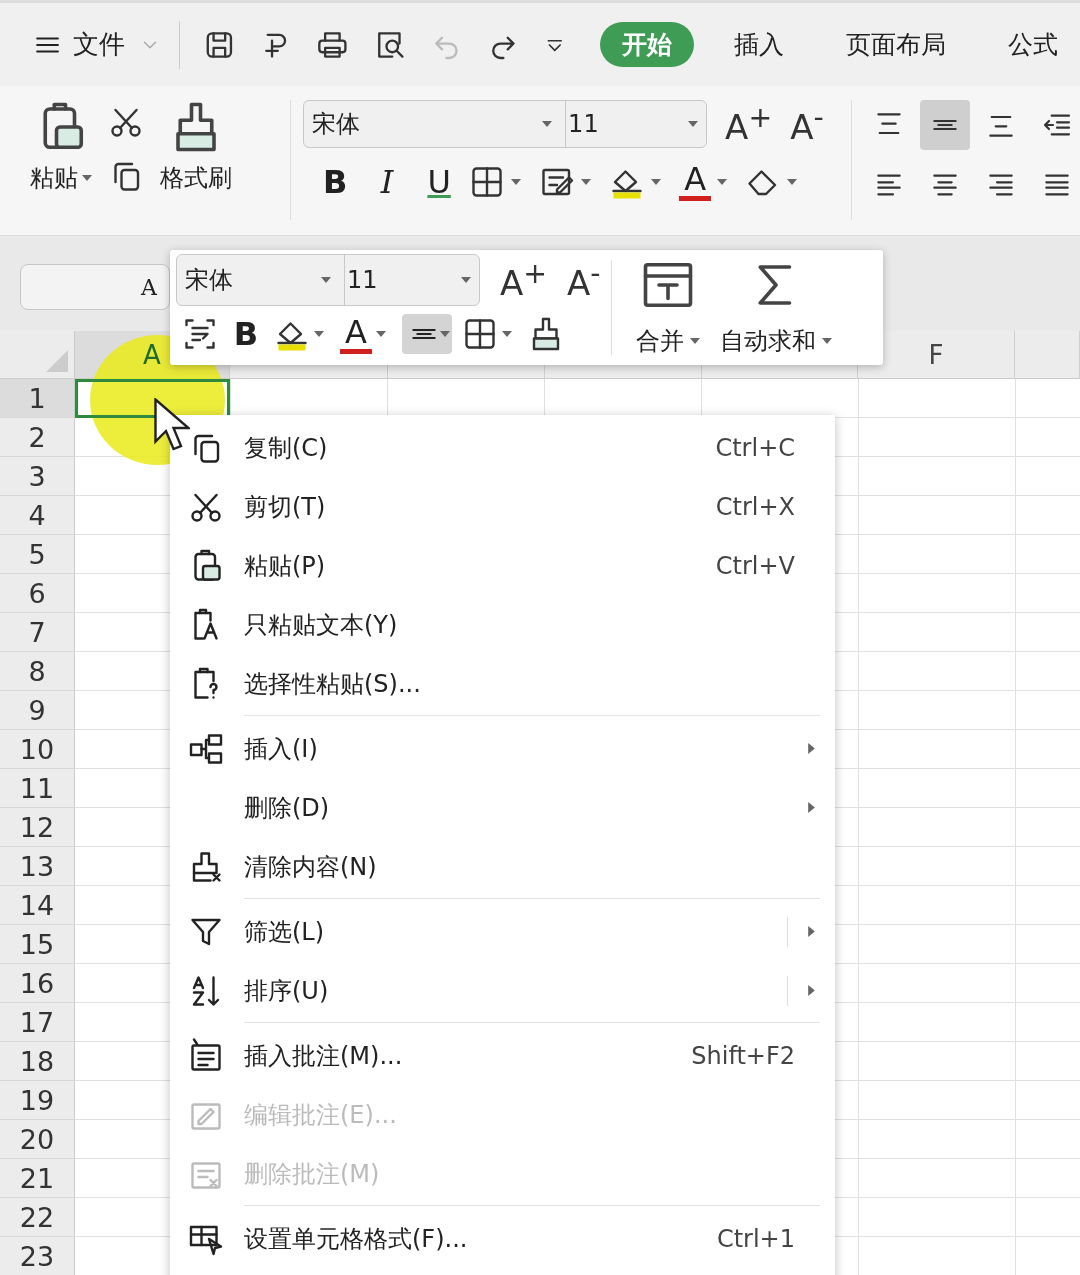 This screenshot has width=1080, height=1275. I want to click on row-header: 9, so click(37, 710).